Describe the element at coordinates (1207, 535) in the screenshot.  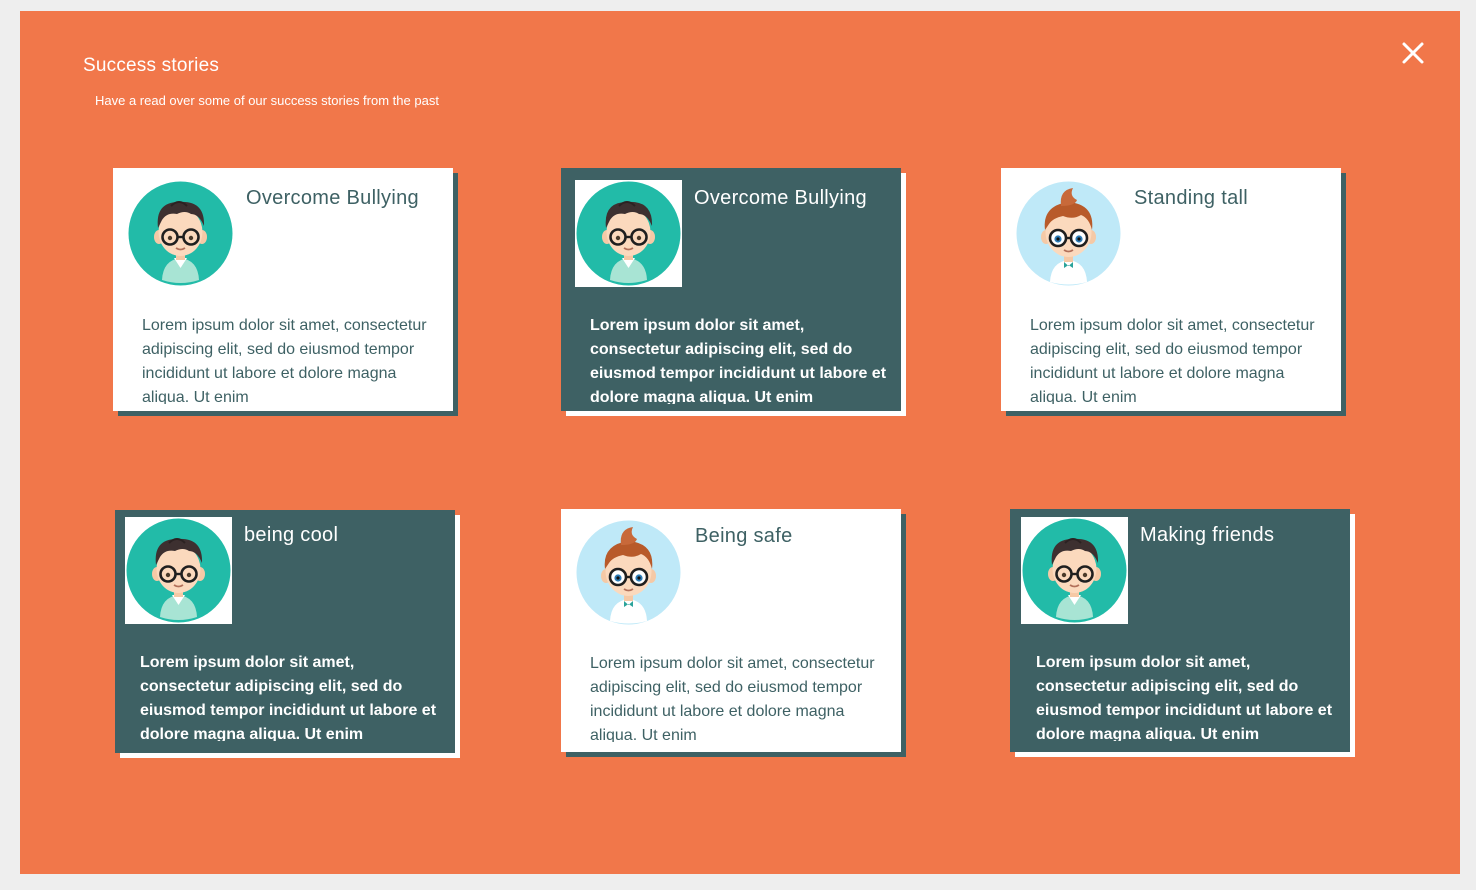
I see `story-title: Making friends` at that location.